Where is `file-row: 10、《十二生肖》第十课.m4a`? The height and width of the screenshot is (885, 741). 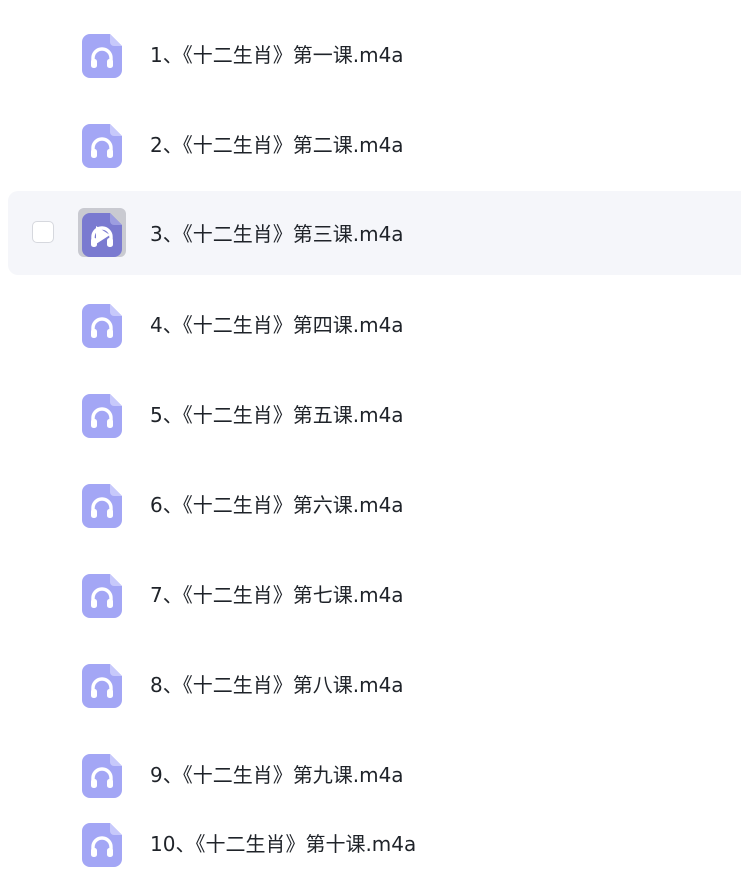
file-row: 10、《十二生肖》第十课.m4a is located at coordinates (374, 843).